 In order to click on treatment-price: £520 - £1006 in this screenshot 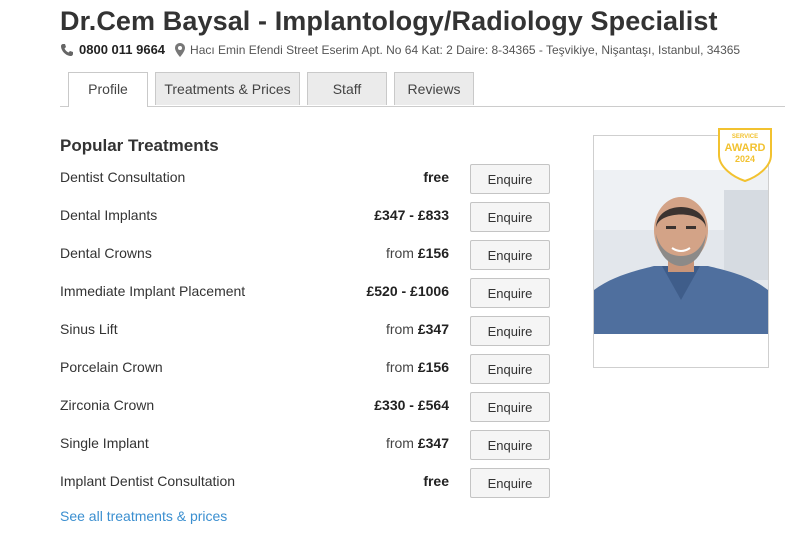, I will do `click(407, 291)`.